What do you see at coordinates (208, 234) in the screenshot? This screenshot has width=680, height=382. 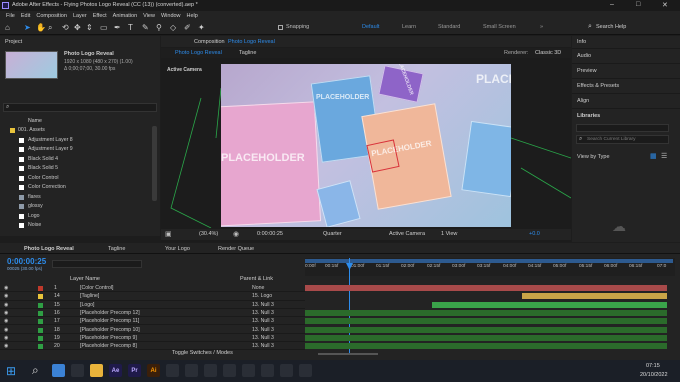 I see `zoom-level: (30.4%)` at bounding box center [208, 234].